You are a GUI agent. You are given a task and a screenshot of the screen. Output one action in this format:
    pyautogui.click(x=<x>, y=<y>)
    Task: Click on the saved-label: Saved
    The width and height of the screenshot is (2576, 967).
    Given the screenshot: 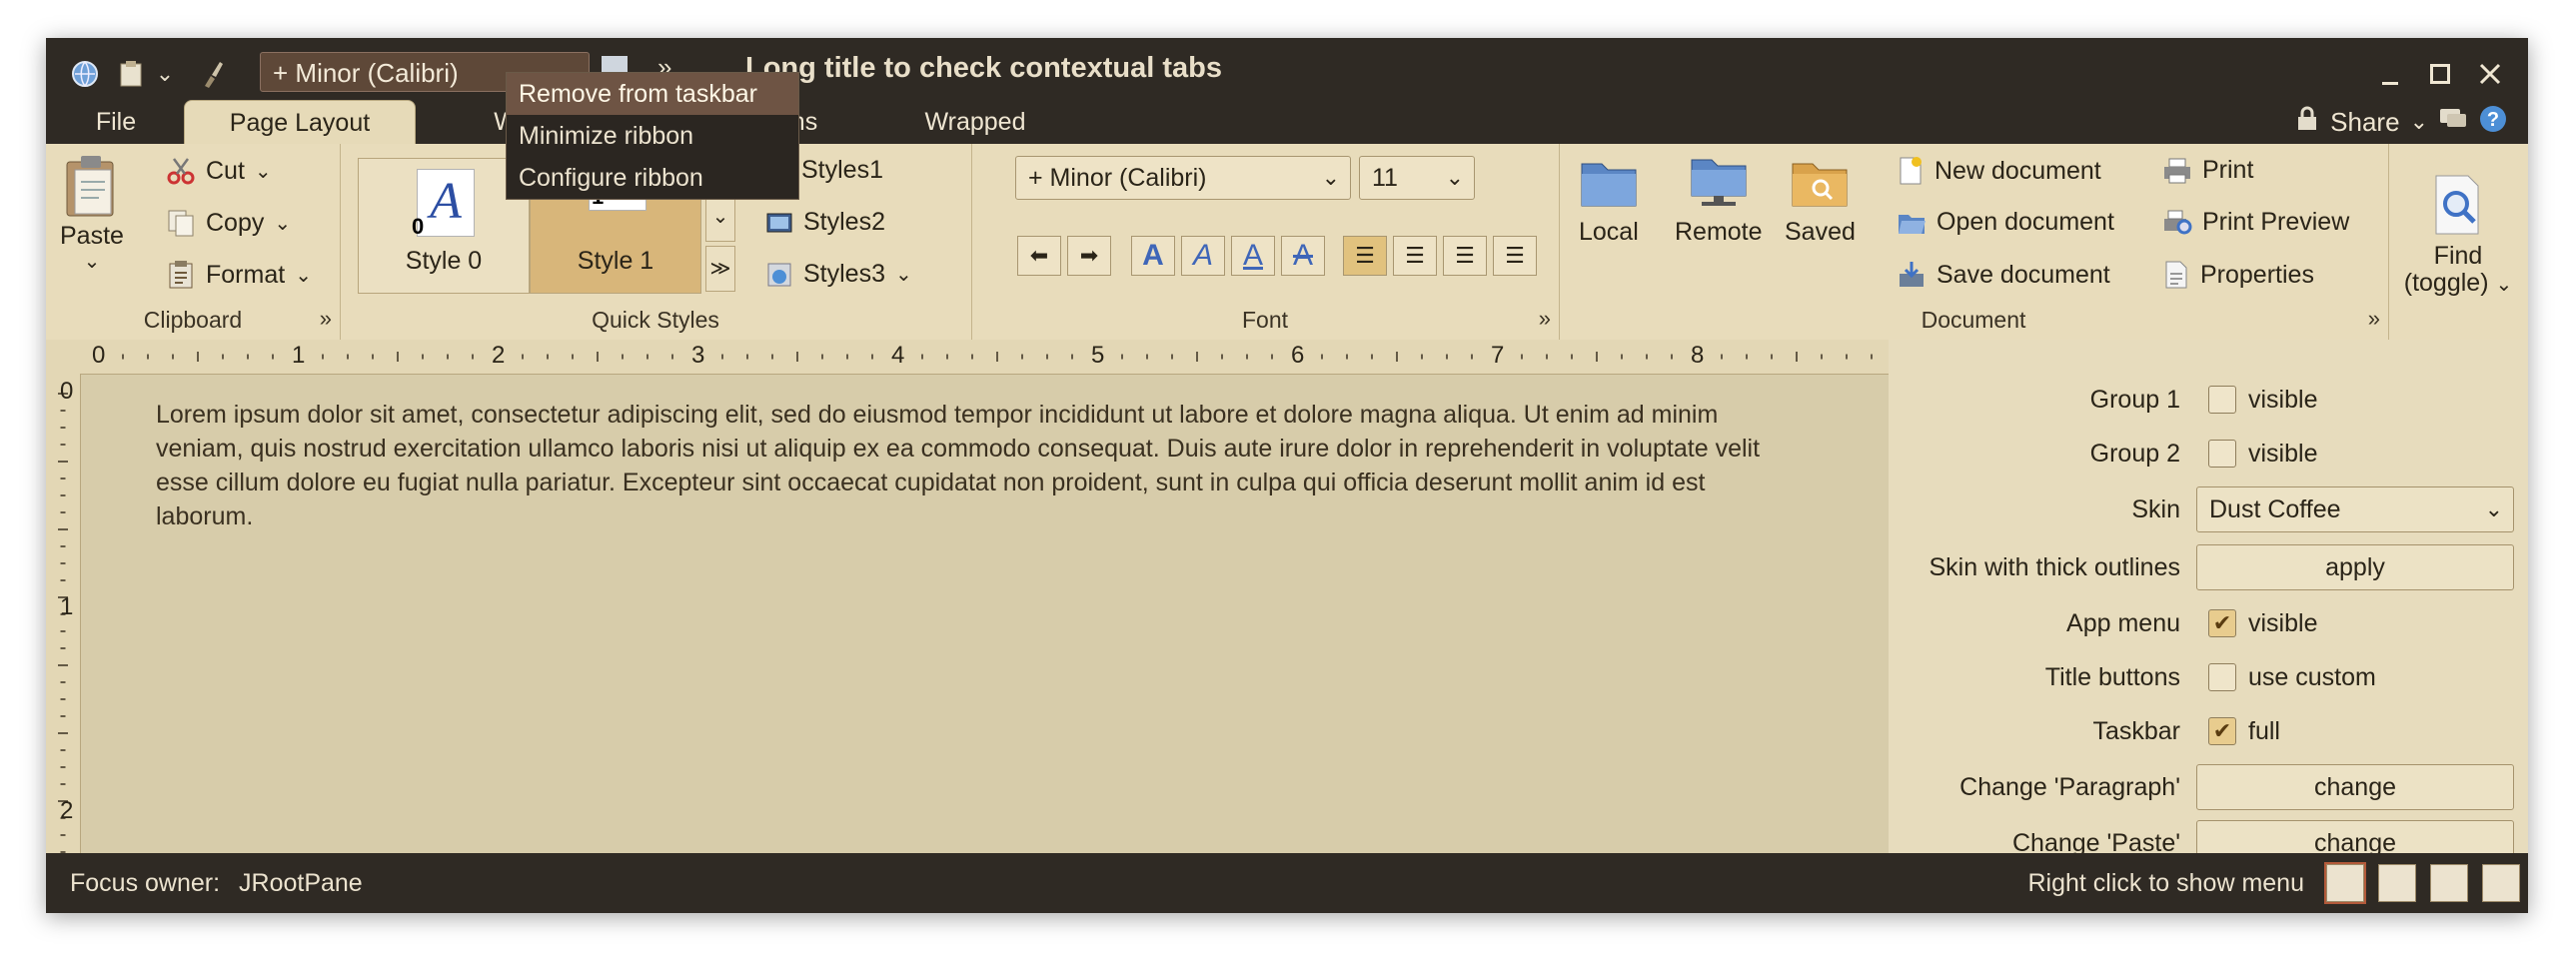 What is the action you would take?
    pyautogui.click(x=1820, y=232)
    